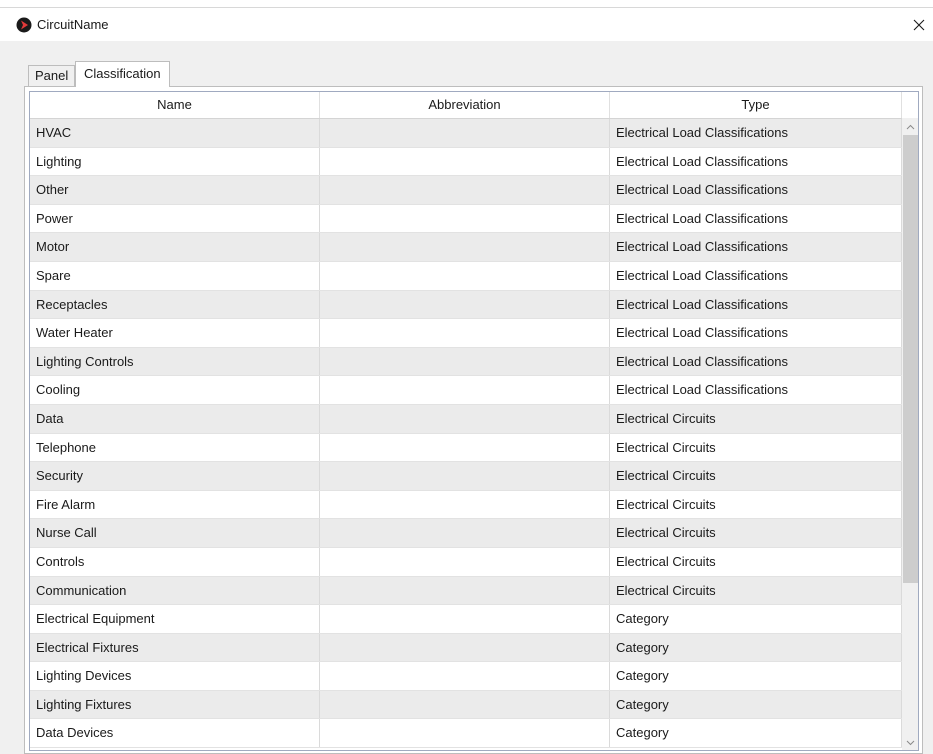 The height and width of the screenshot is (754, 933). Describe the element at coordinates (910, 742) in the screenshot. I see `scroll-down-button` at that location.